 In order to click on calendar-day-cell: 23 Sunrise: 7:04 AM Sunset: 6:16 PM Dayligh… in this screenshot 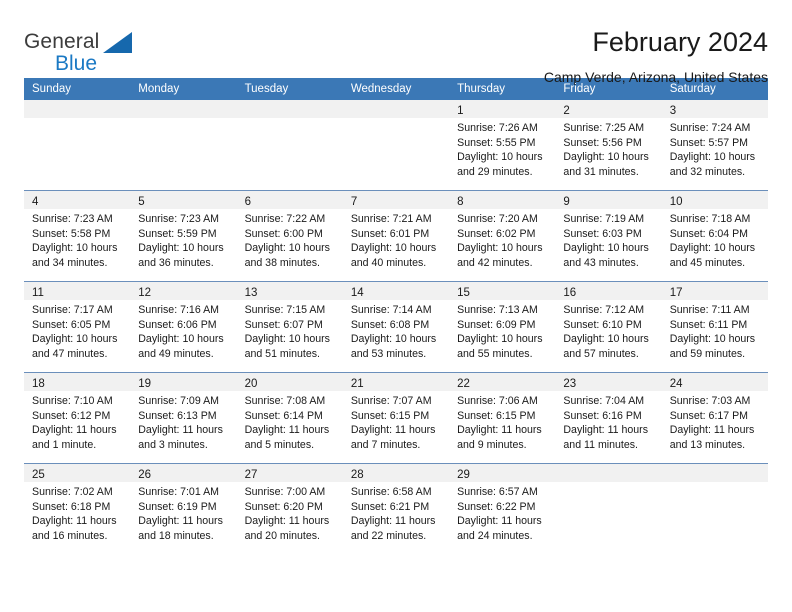, I will do `click(608, 418)`.